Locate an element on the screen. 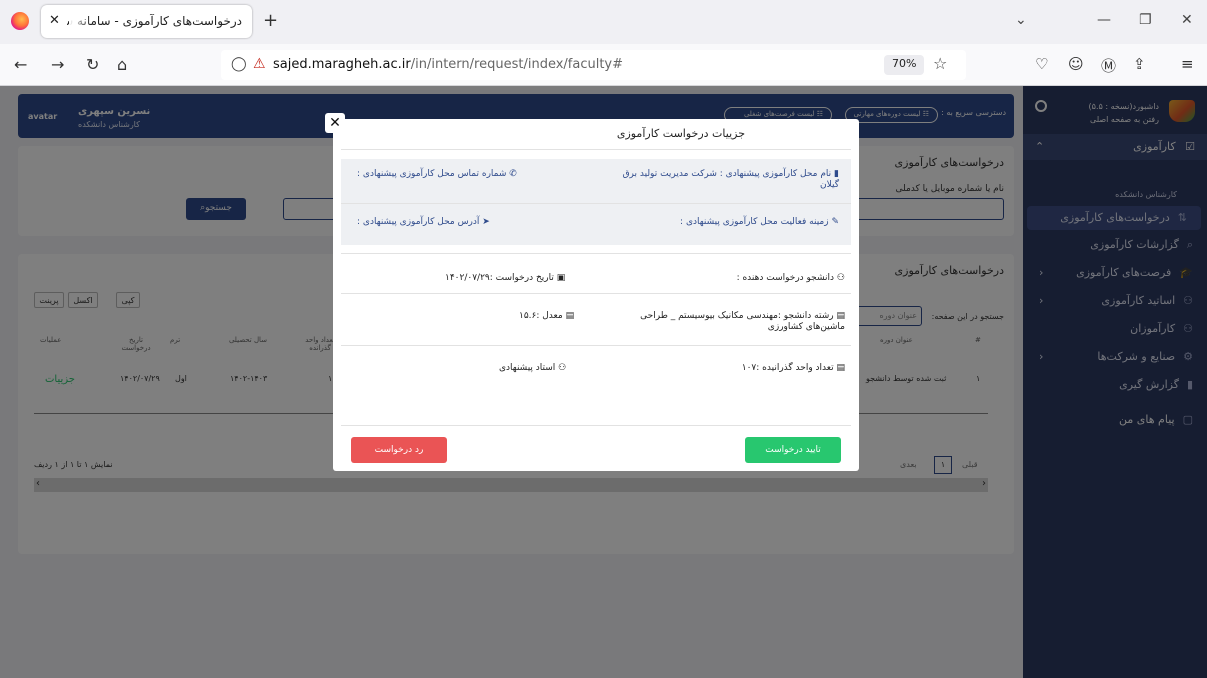  advisor-label: ⚇ استاد پیشنهادی is located at coordinates (532, 368).